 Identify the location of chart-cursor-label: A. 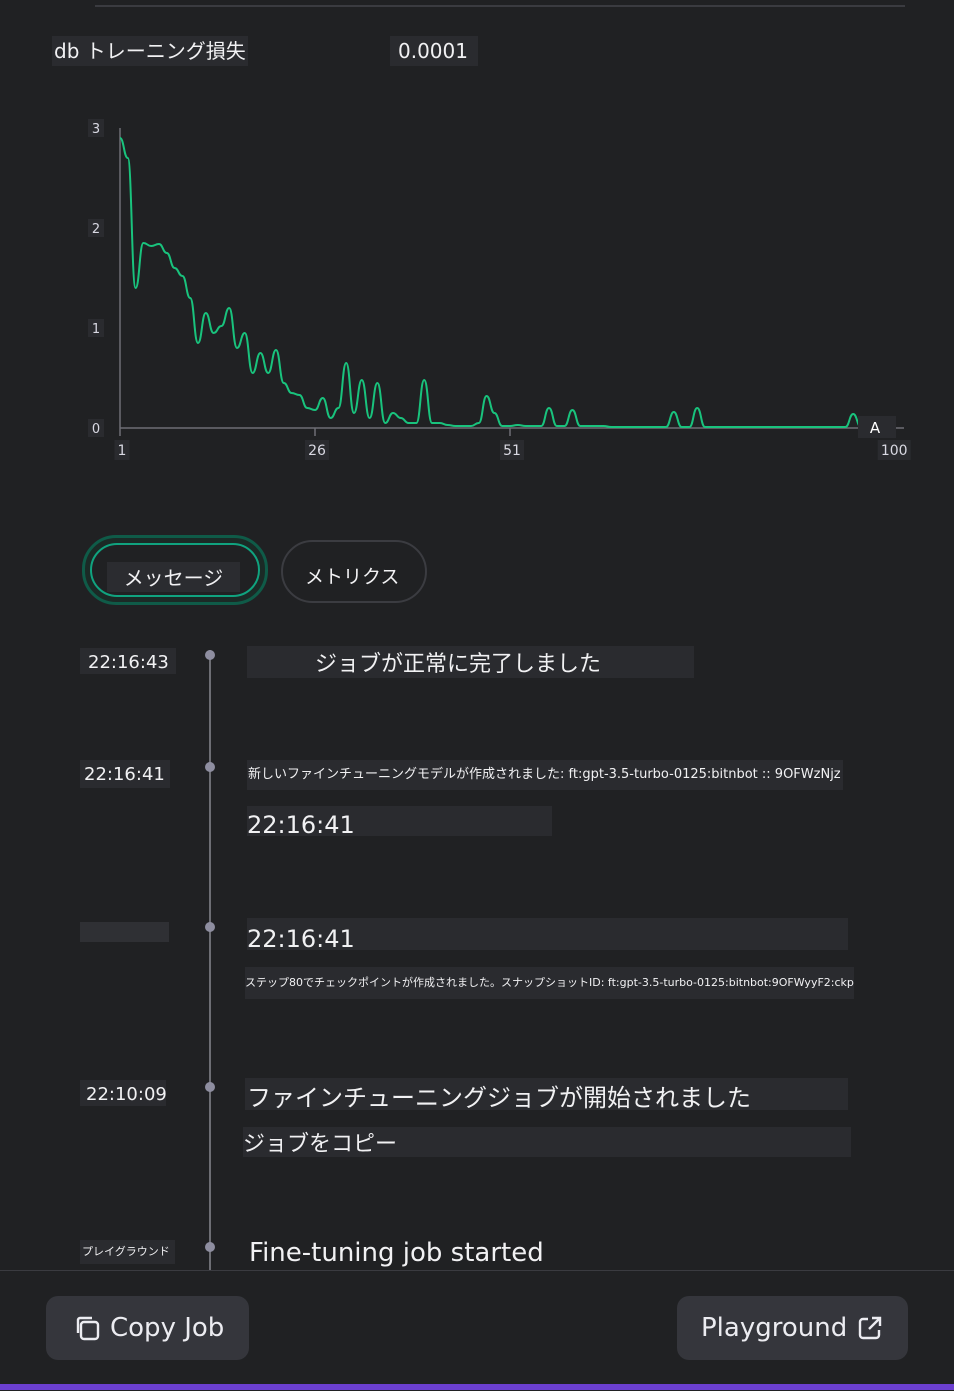
(877, 427).